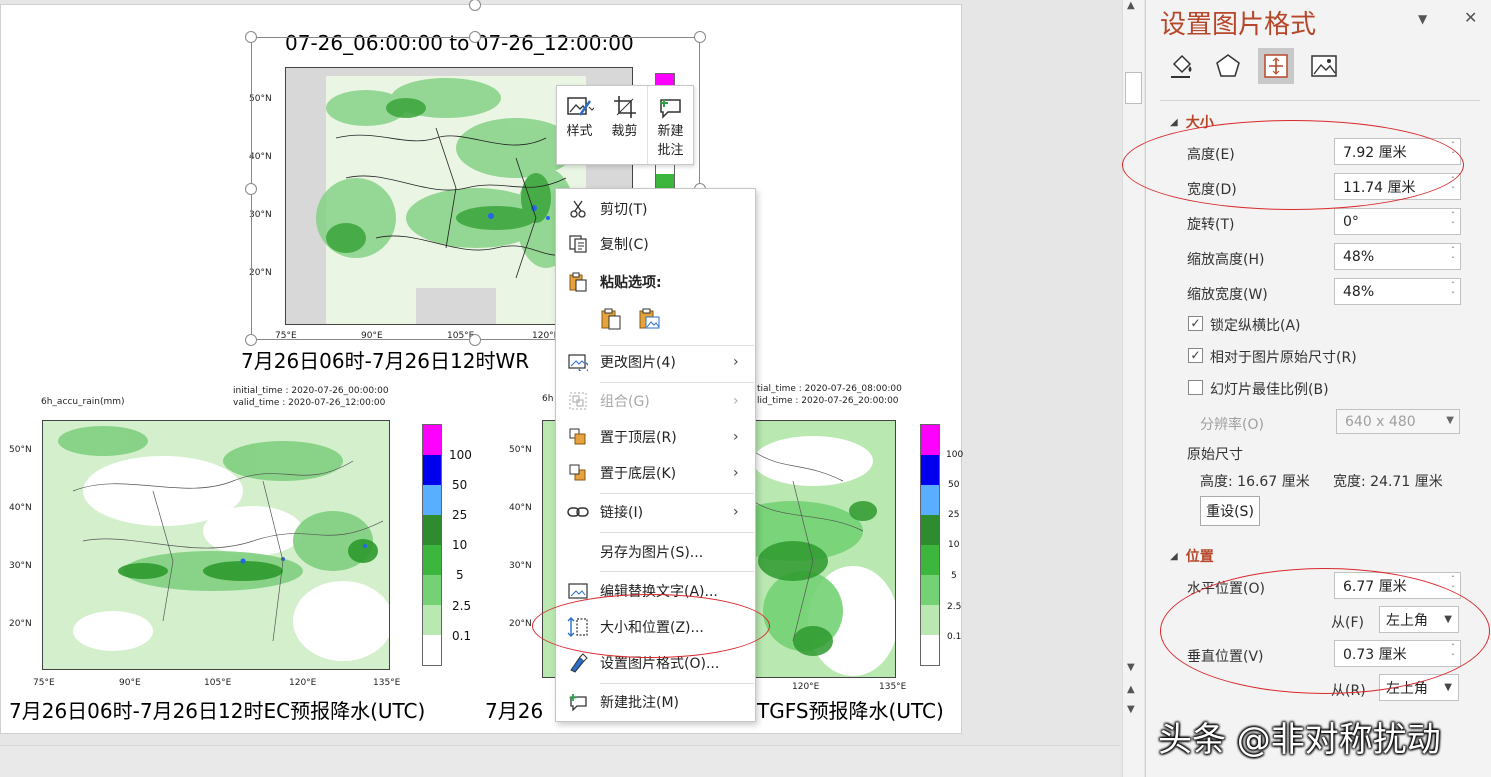 The height and width of the screenshot is (777, 1491). I want to click on scale-height-label: 缩放高度(H), so click(1226, 260).